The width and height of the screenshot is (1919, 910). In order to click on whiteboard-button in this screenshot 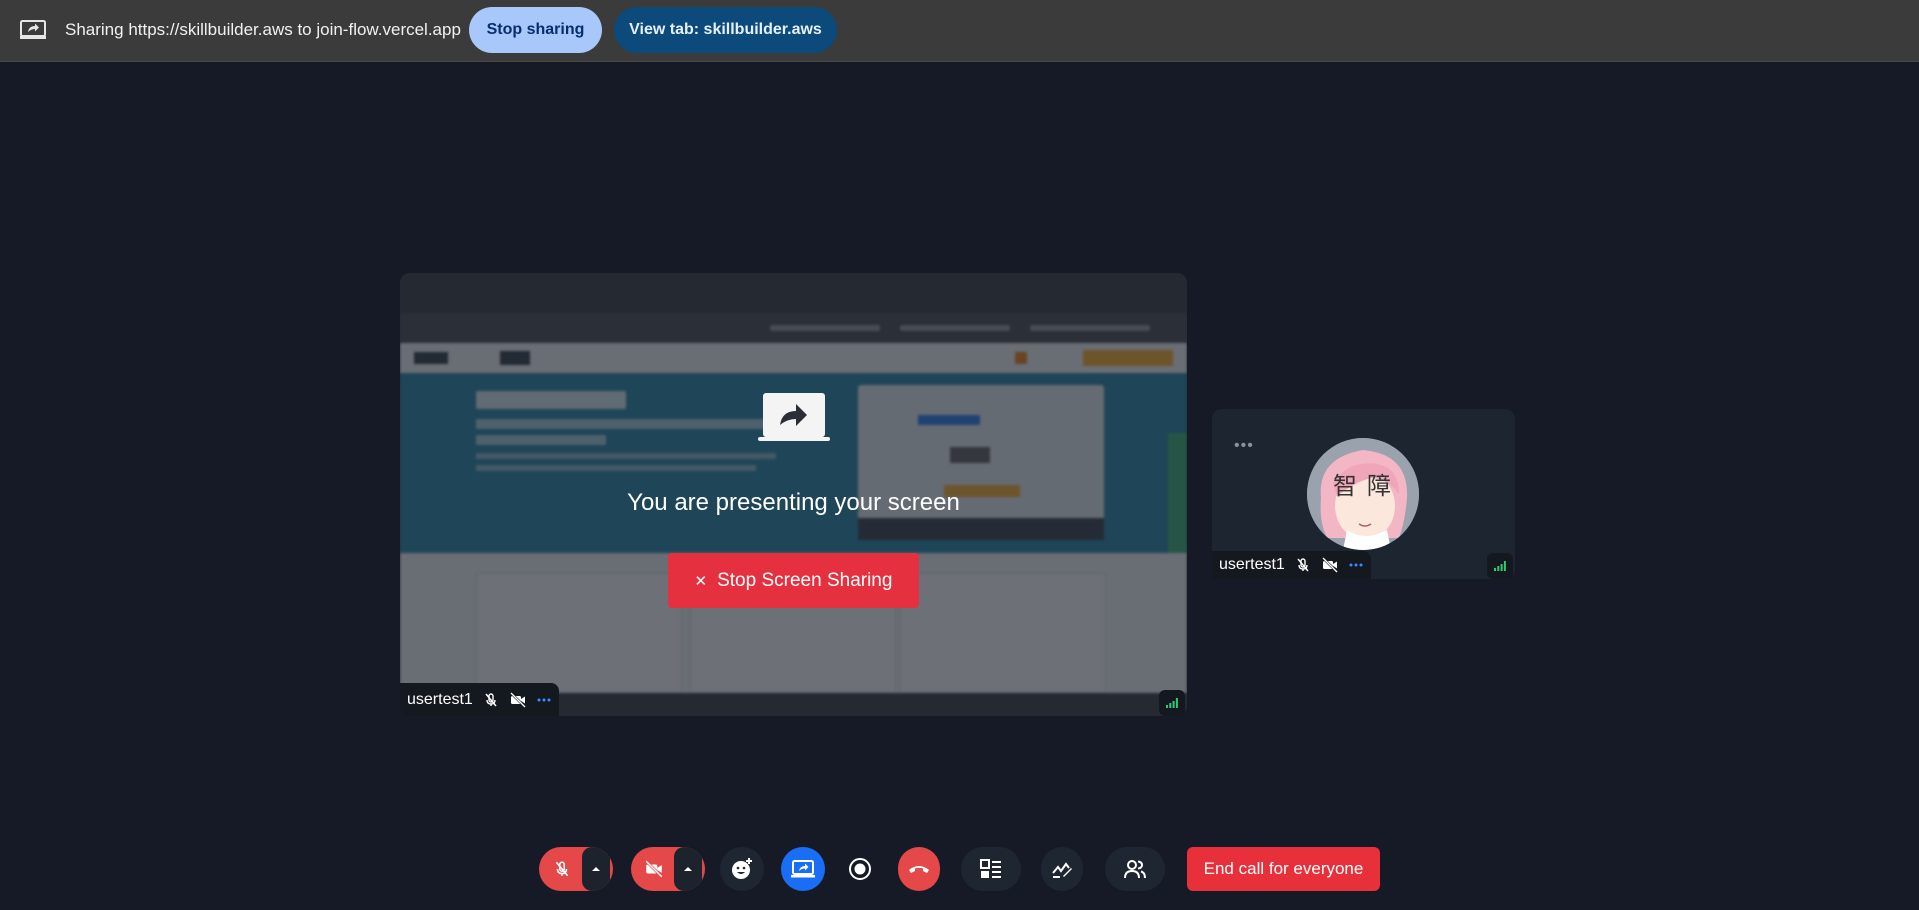, I will do `click(1062, 869)`.